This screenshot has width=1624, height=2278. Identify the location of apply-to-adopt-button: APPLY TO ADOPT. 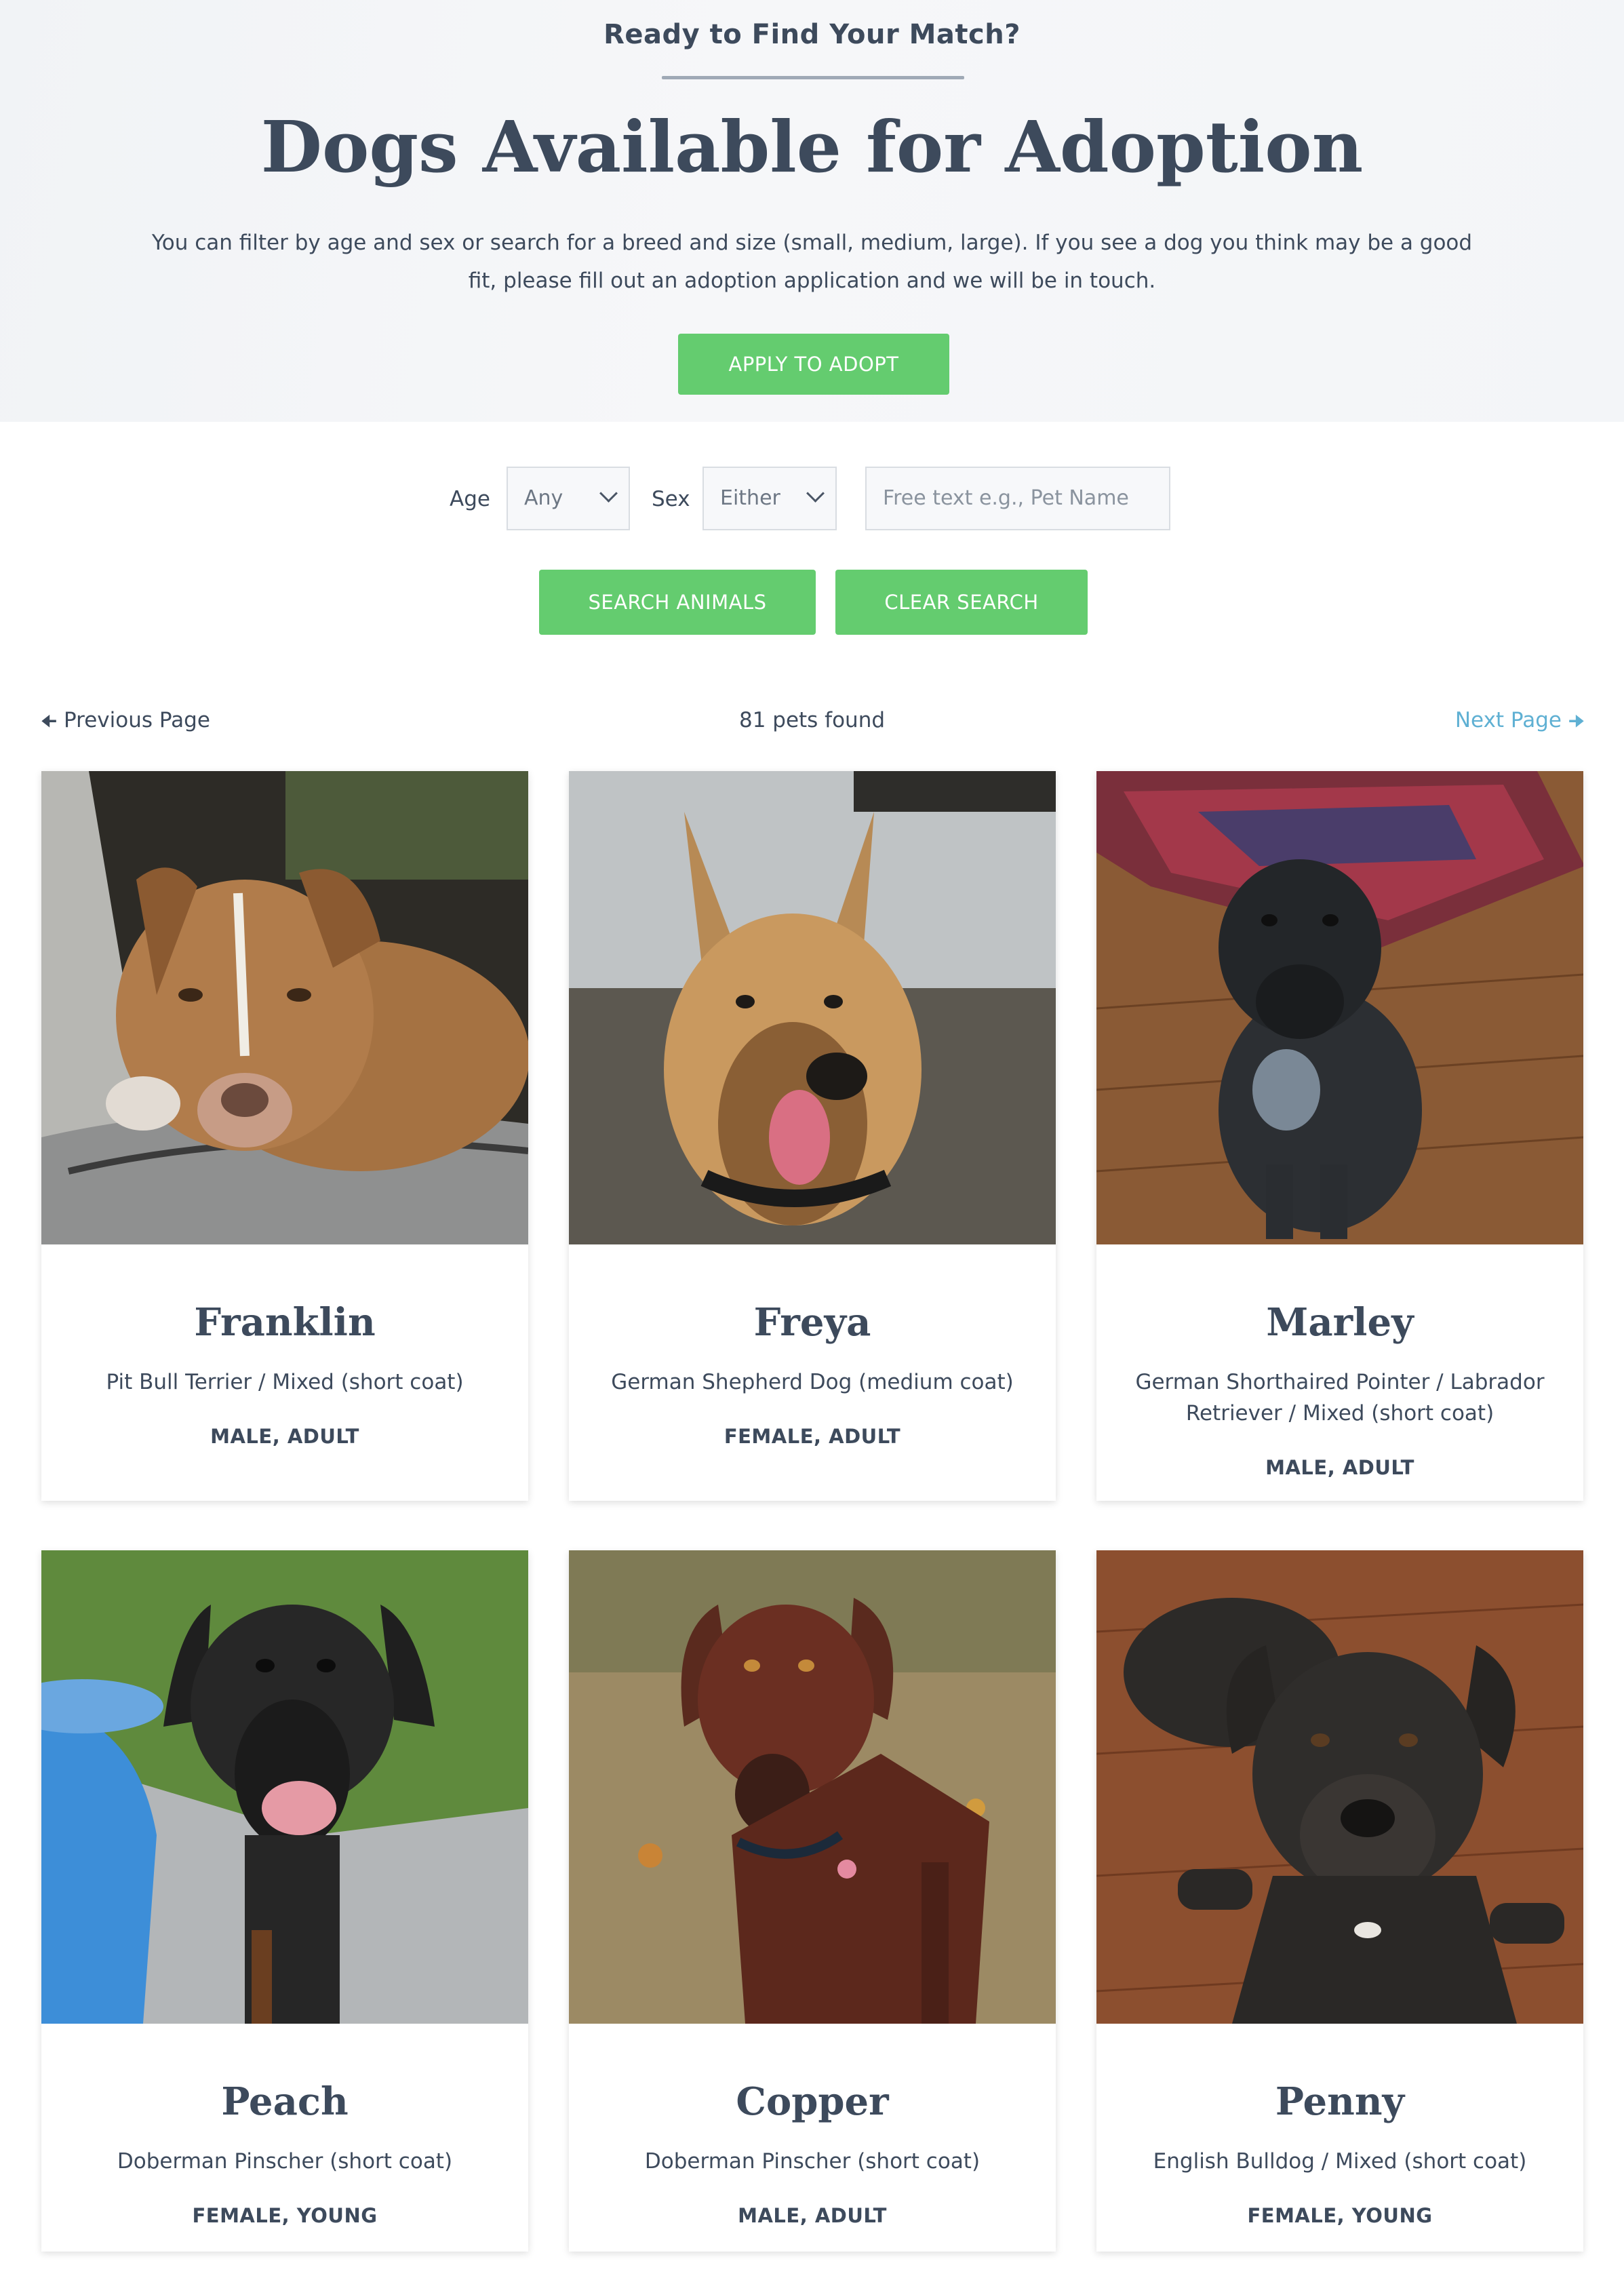
(813, 365).